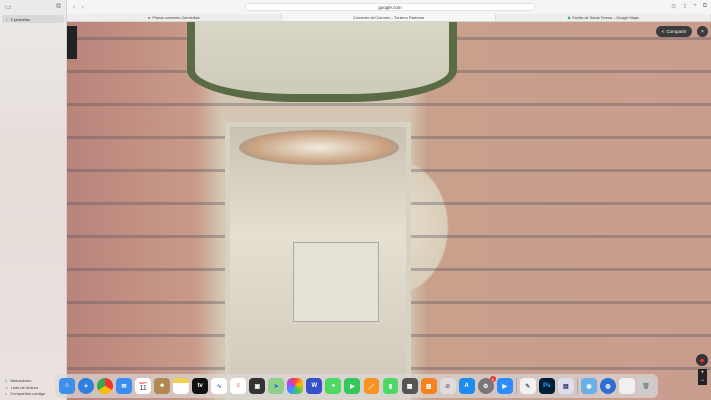 The width and height of the screenshot is (711, 400). I want to click on globe-icon: ◍, so click(608, 386).